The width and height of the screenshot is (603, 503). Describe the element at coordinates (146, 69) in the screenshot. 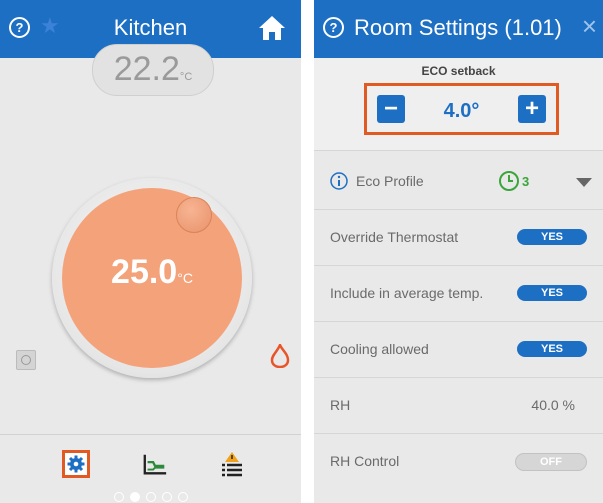

I see `current-temp-value: 22.2` at that location.